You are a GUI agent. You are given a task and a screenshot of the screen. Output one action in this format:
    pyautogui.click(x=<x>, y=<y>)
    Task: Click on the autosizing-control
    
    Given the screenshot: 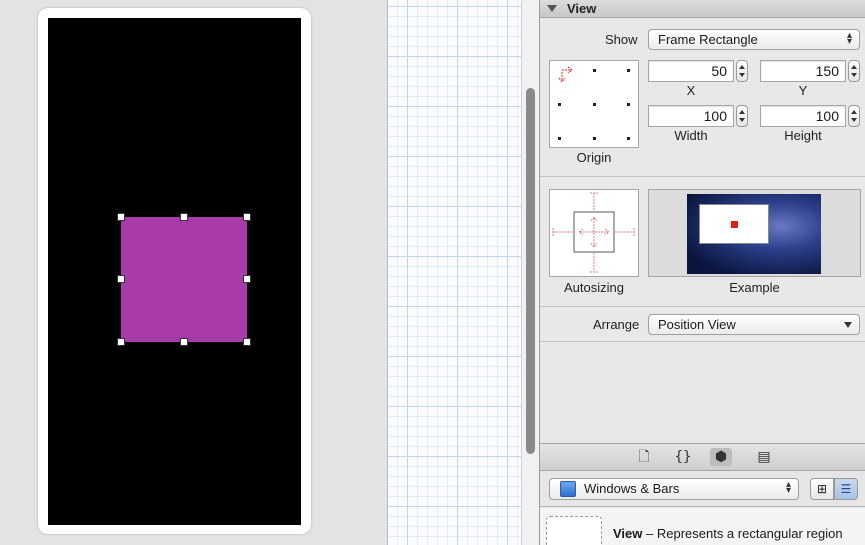 What is the action you would take?
    pyautogui.click(x=594, y=233)
    